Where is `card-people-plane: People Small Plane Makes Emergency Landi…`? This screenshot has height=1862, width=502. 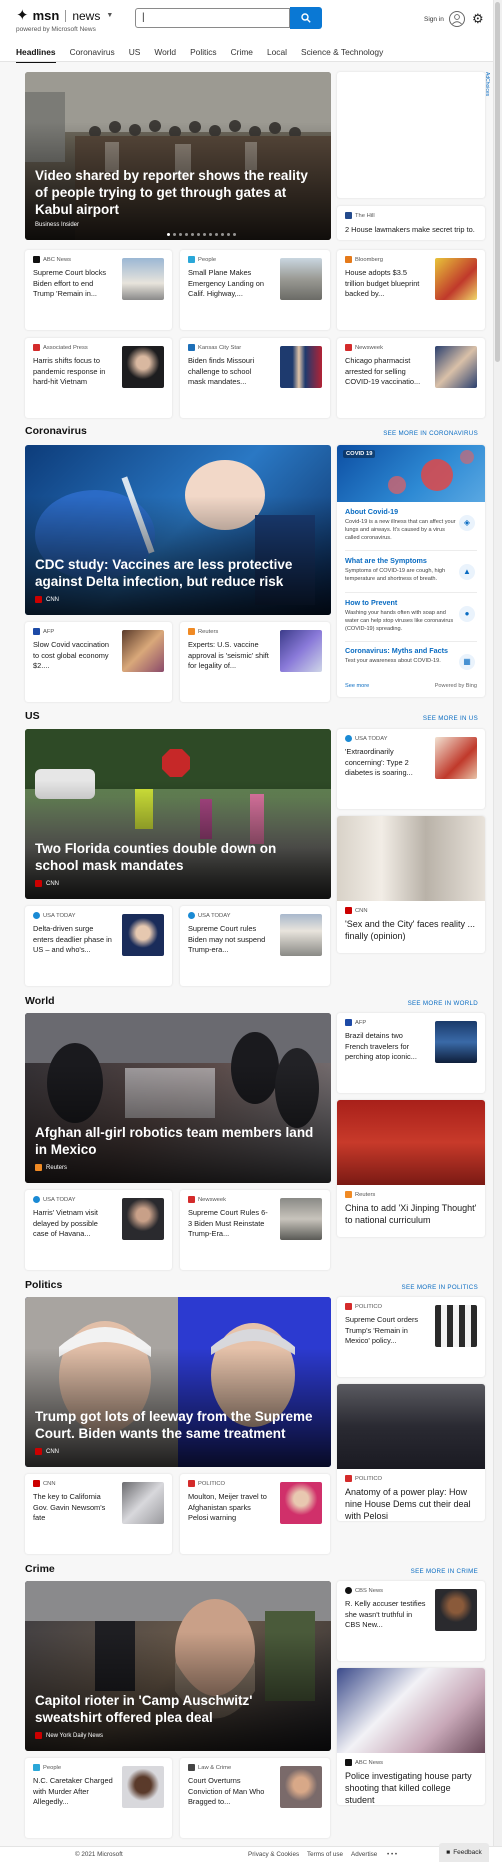 card-people-plane: People Small Plane Makes Emergency Landi… is located at coordinates (255, 290).